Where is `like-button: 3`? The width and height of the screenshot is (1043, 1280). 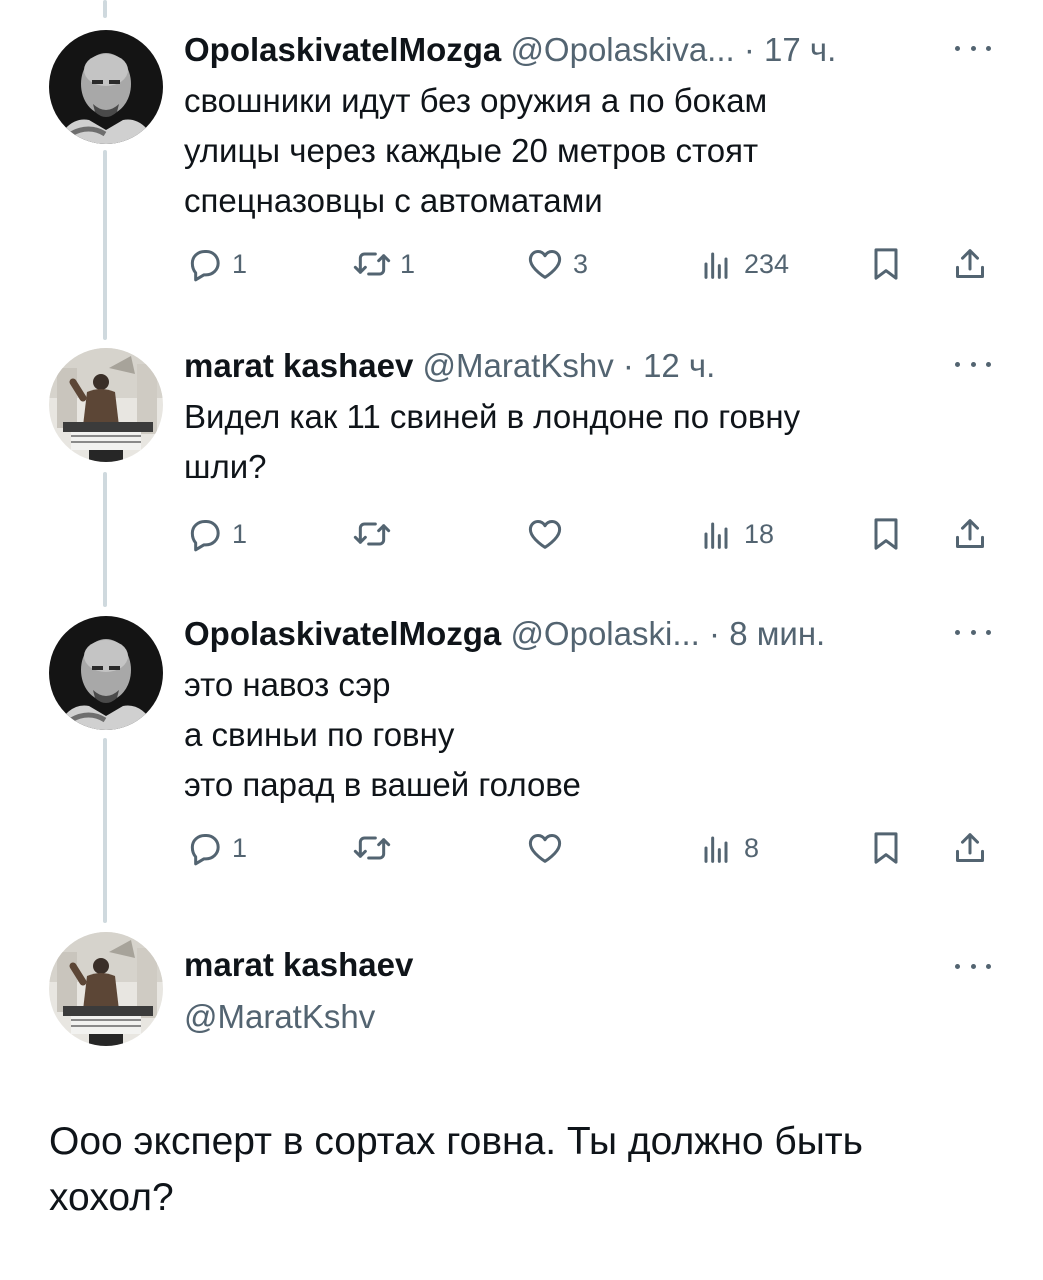 like-button: 3 is located at coordinates (556, 264).